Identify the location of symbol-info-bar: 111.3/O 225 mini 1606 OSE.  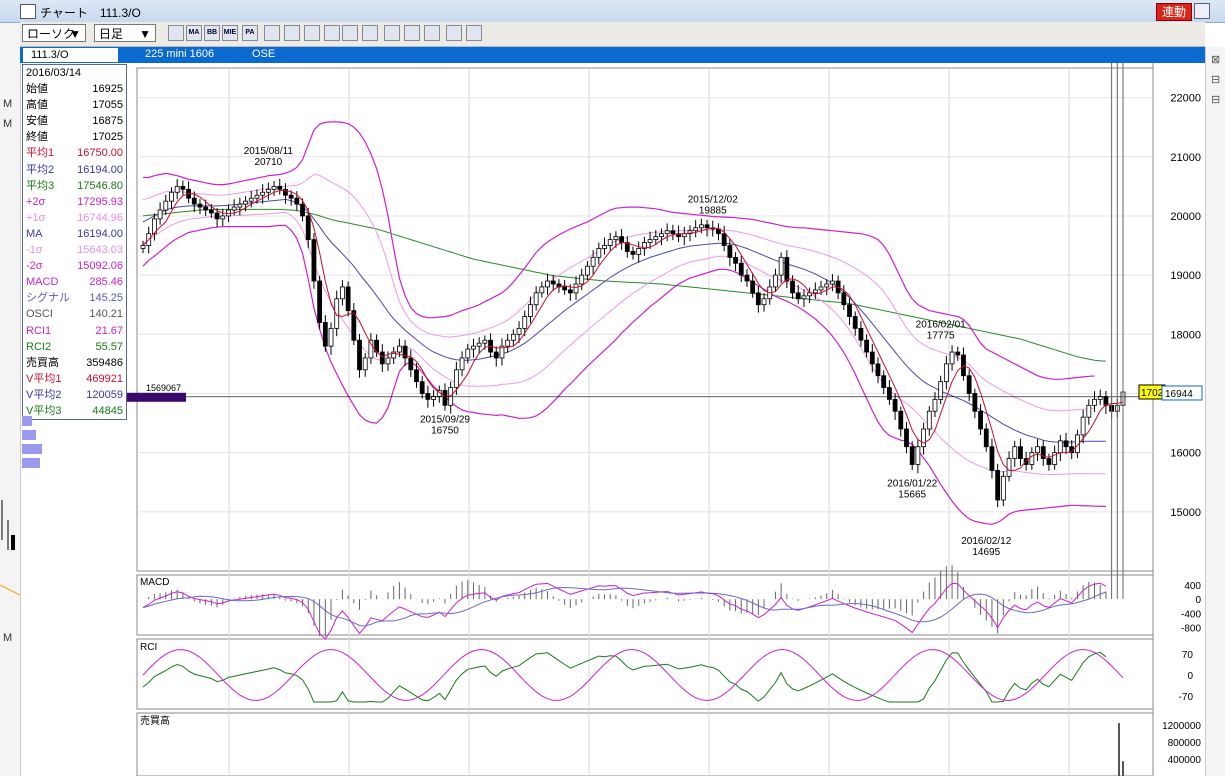
(612, 55).